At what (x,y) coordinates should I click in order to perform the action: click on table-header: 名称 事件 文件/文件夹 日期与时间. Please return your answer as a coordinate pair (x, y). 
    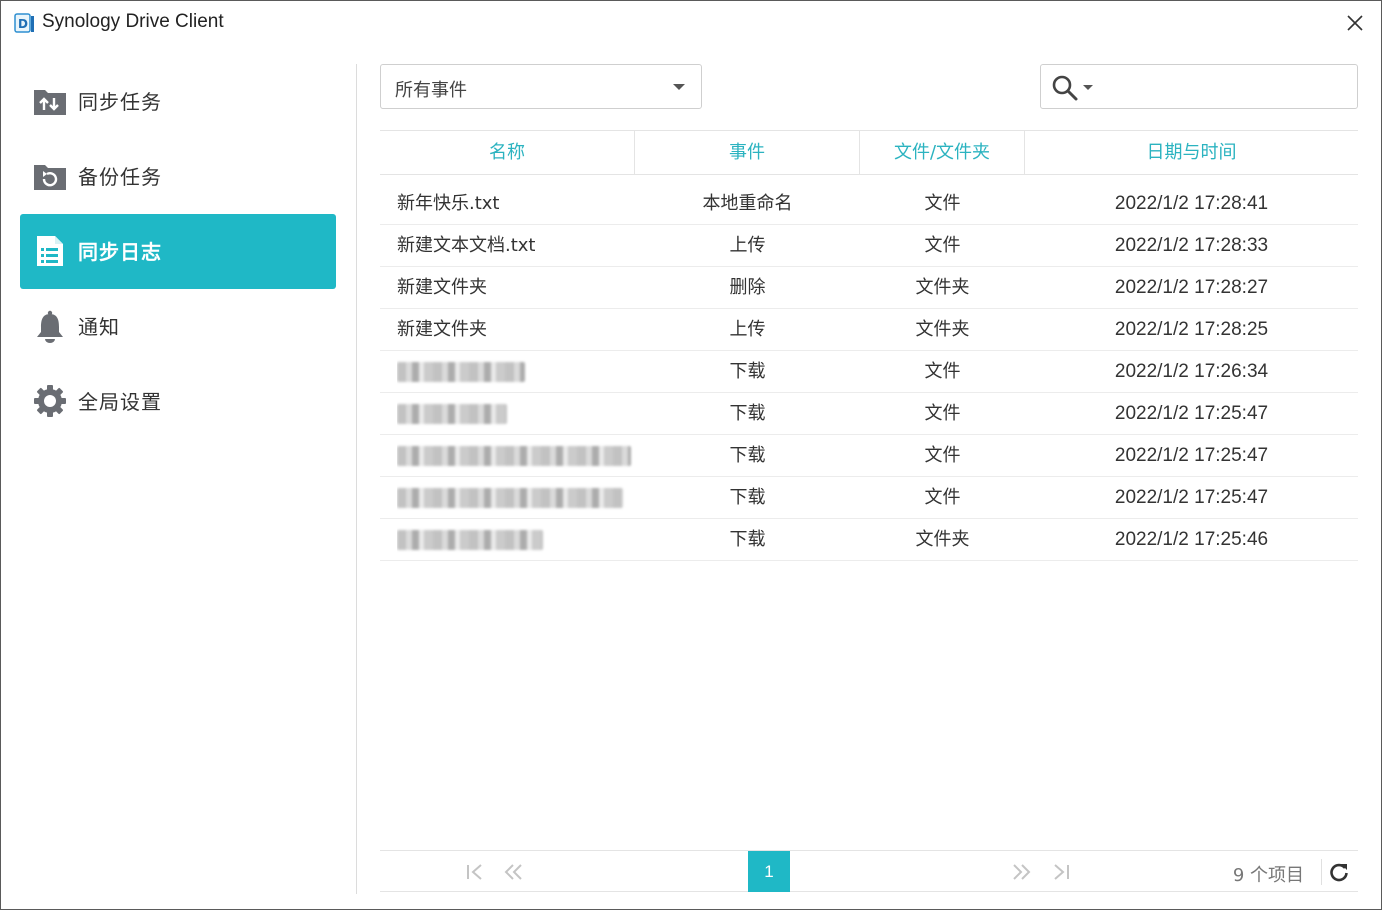
    Looking at the image, I should click on (869, 152).